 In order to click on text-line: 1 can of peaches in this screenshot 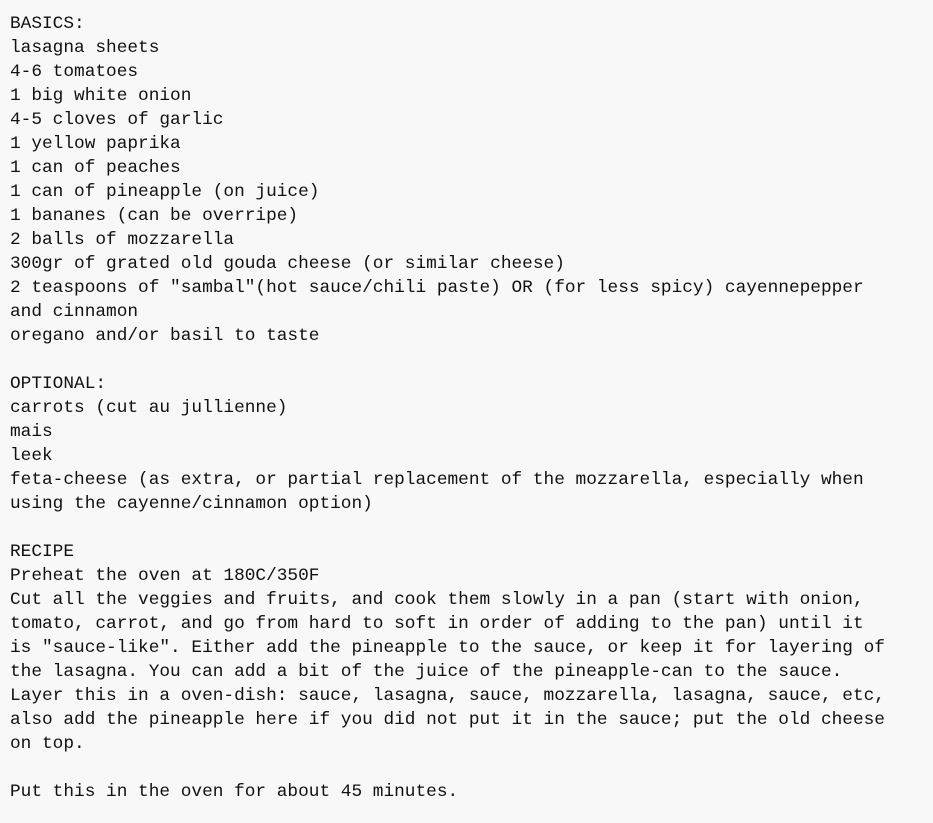, I will do `click(95, 168)`.